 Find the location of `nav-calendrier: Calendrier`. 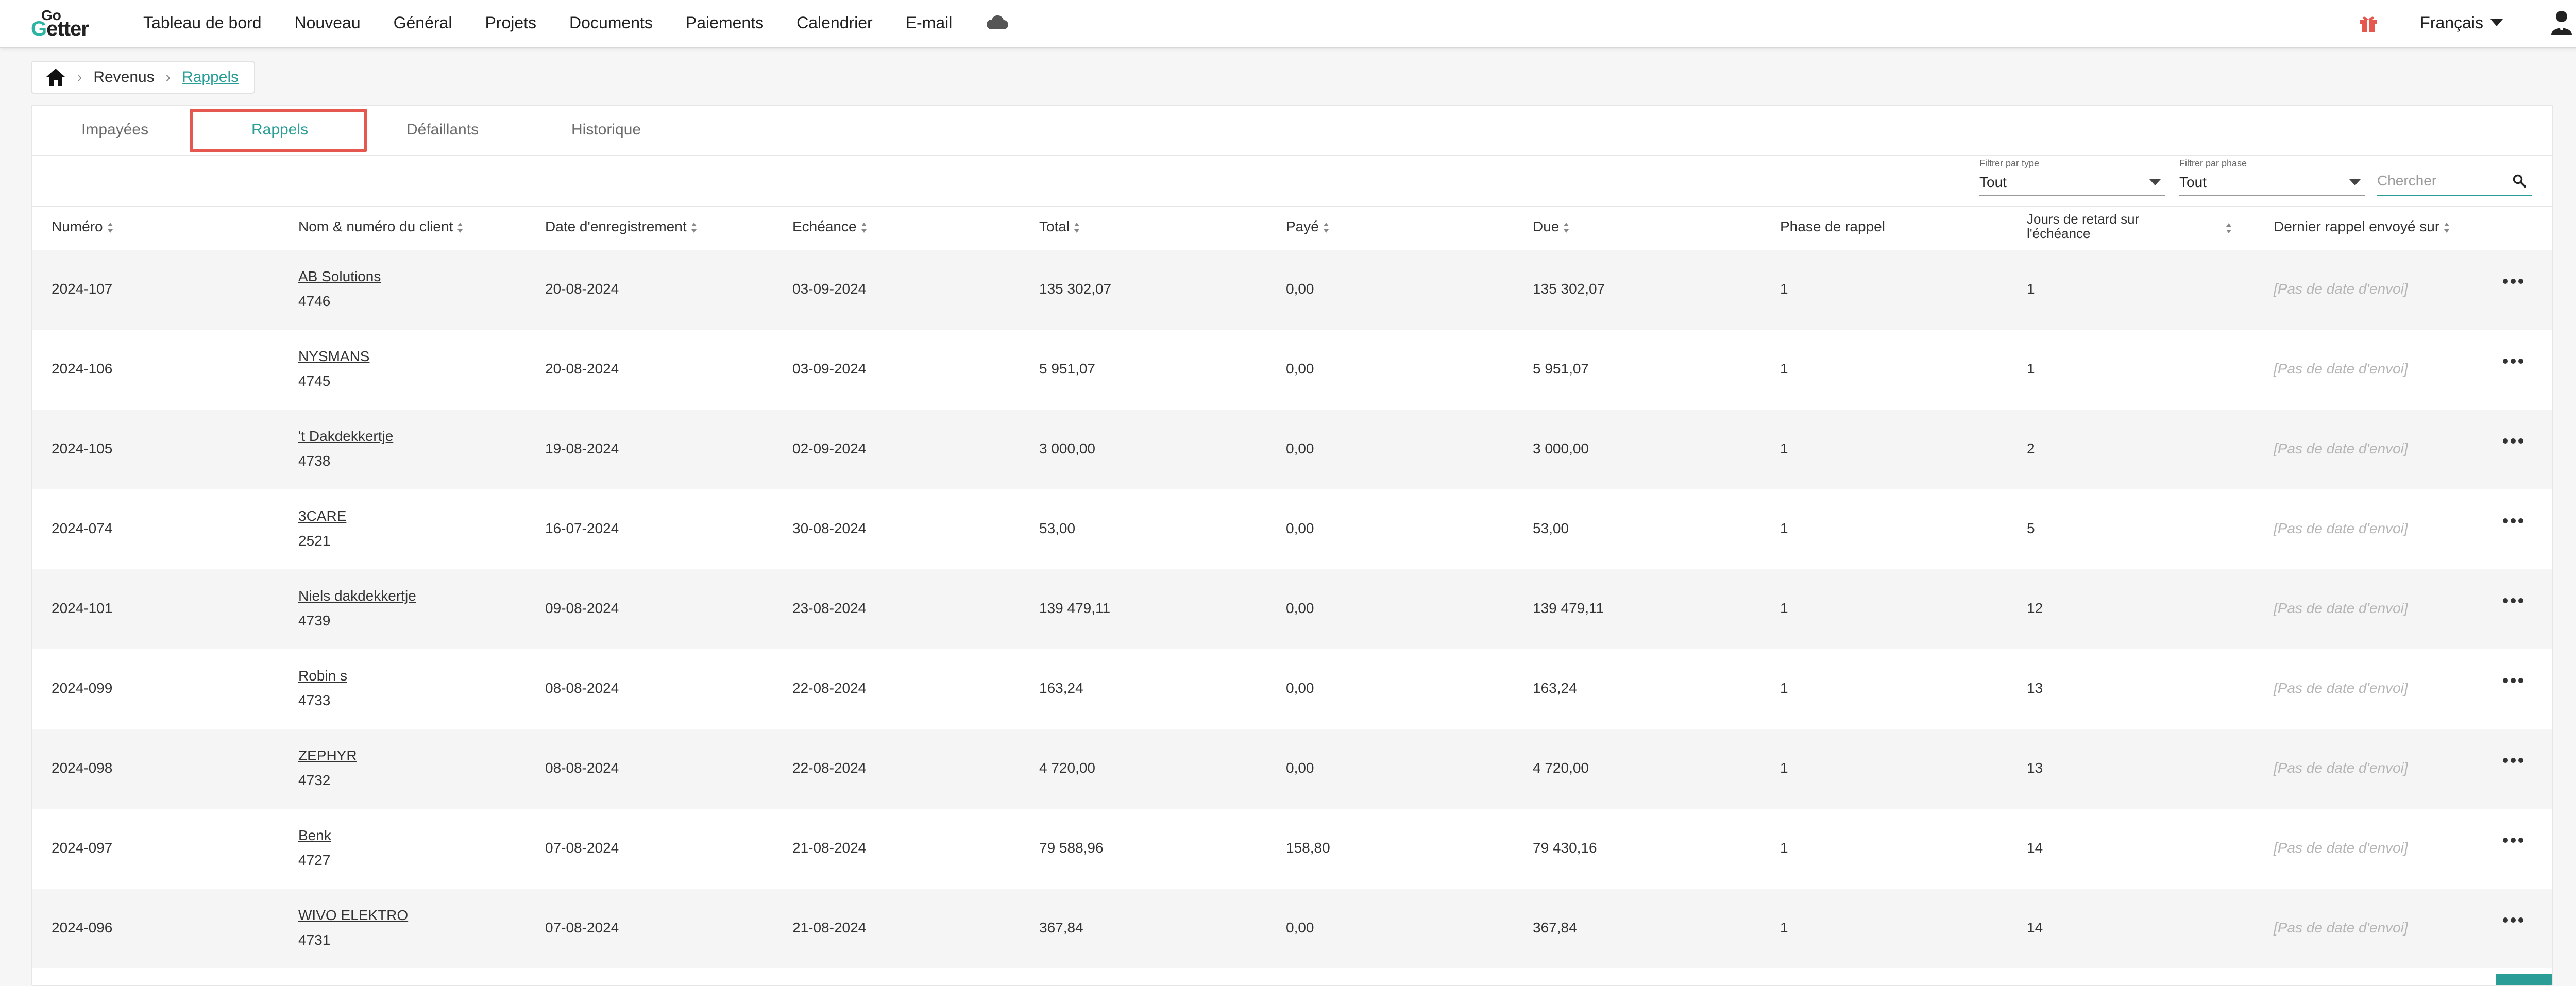

nav-calendrier: Calendrier is located at coordinates (834, 22).